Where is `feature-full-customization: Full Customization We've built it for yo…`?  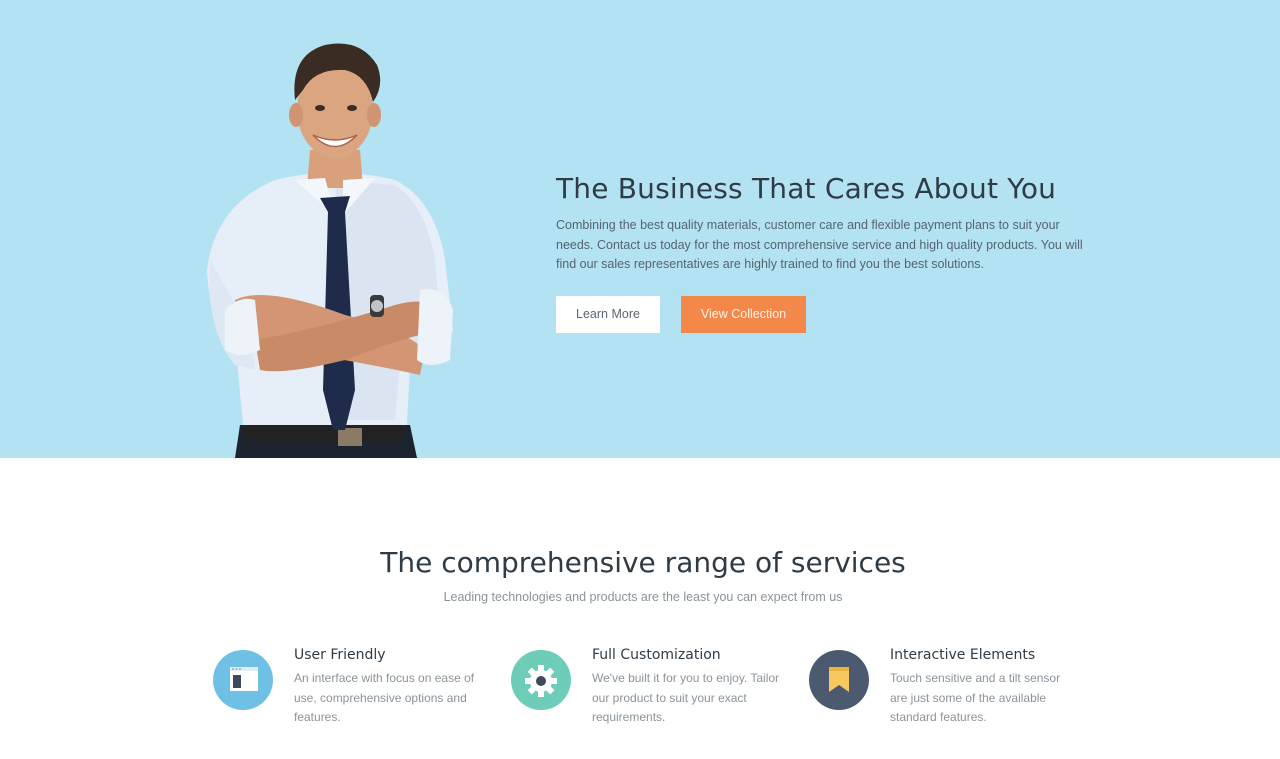 feature-full-customization: Full Customization We've built it for yo… is located at coordinates (656, 690).